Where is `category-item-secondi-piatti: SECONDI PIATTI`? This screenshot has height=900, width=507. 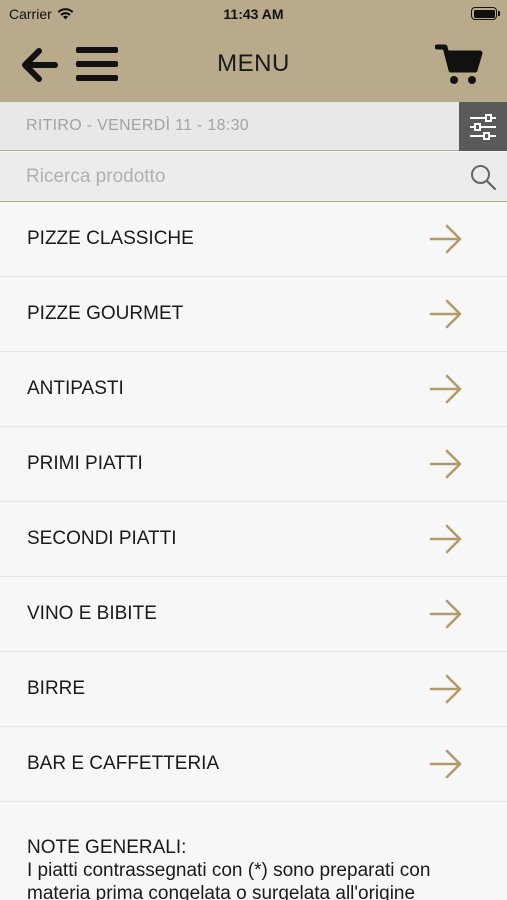 category-item-secondi-piatti: SECONDI PIATTI is located at coordinates (253, 539).